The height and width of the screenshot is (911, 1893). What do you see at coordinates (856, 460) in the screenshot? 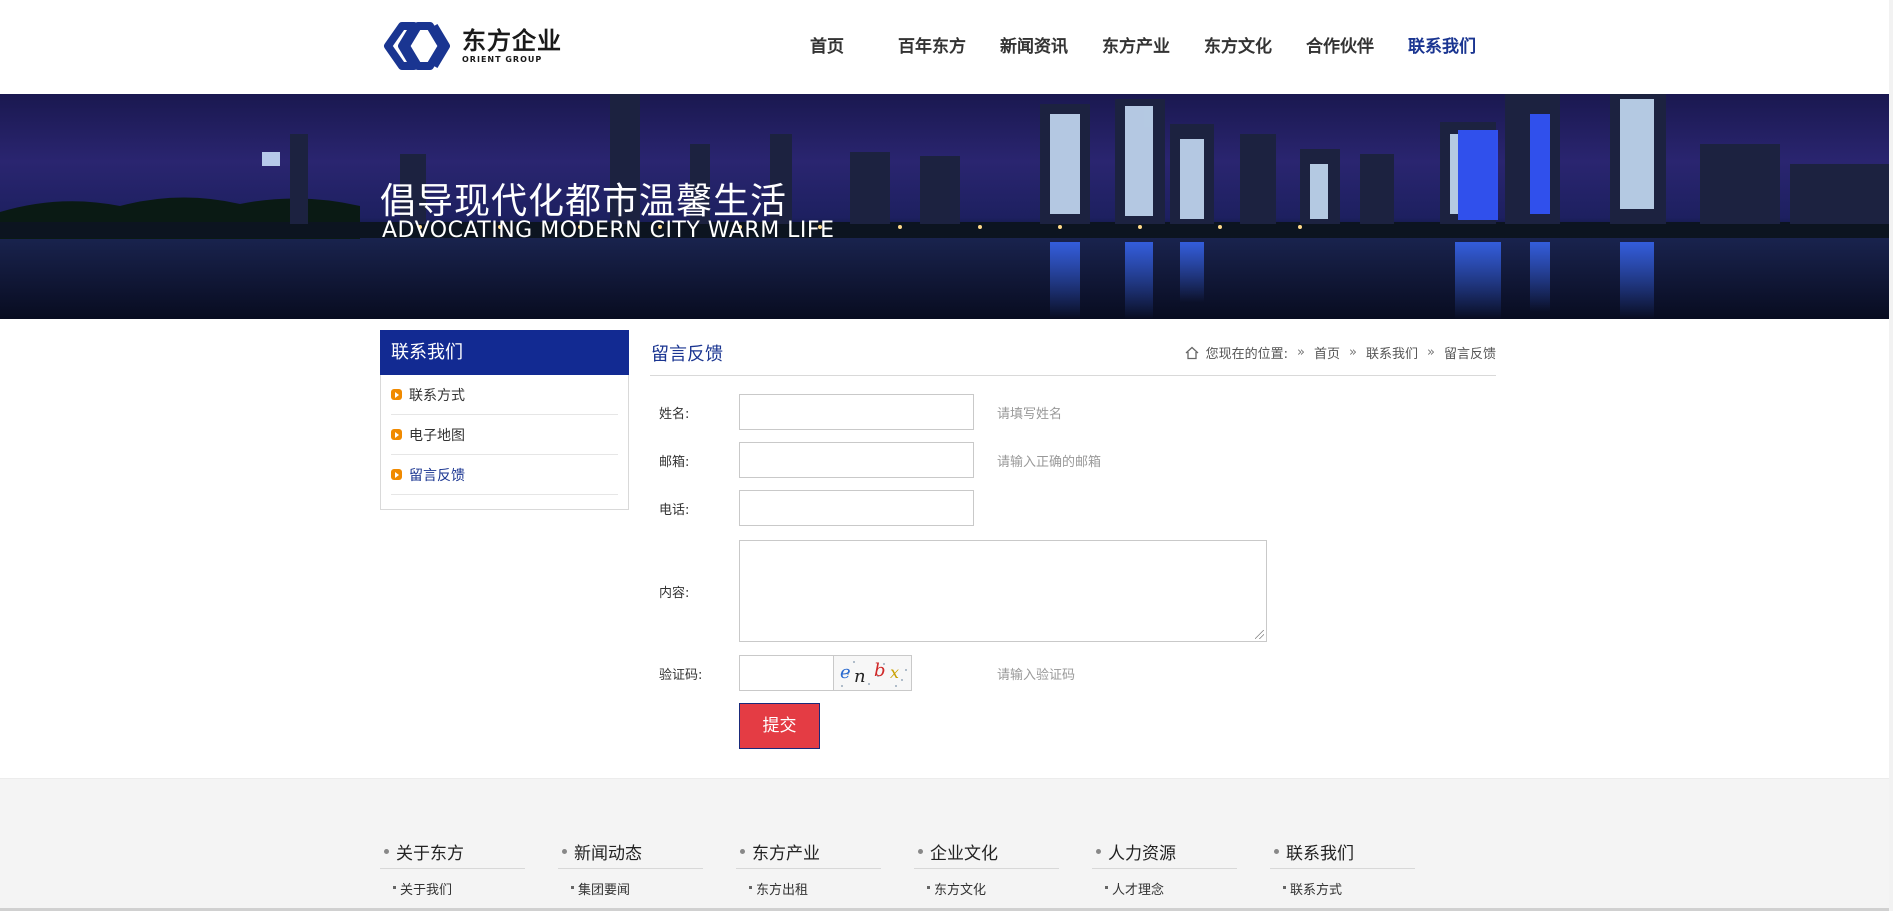
I see `email-input` at bounding box center [856, 460].